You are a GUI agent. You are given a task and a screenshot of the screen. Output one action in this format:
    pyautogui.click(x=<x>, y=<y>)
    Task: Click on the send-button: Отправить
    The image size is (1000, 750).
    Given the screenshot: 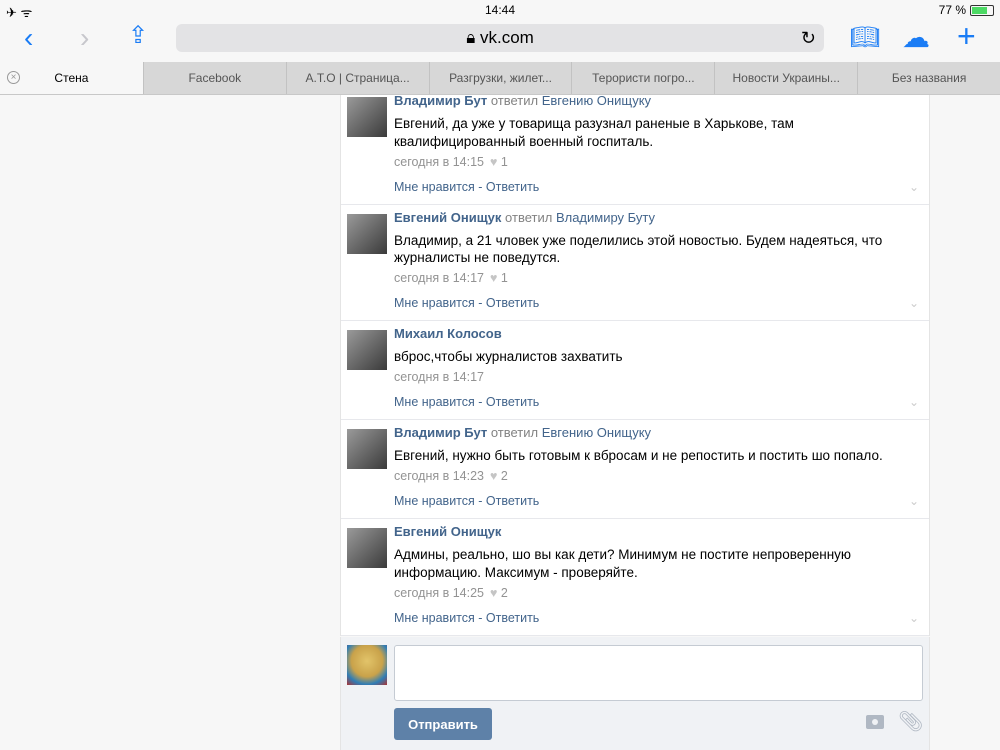 What is the action you would take?
    pyautogui.click(x=443, y=724)
    